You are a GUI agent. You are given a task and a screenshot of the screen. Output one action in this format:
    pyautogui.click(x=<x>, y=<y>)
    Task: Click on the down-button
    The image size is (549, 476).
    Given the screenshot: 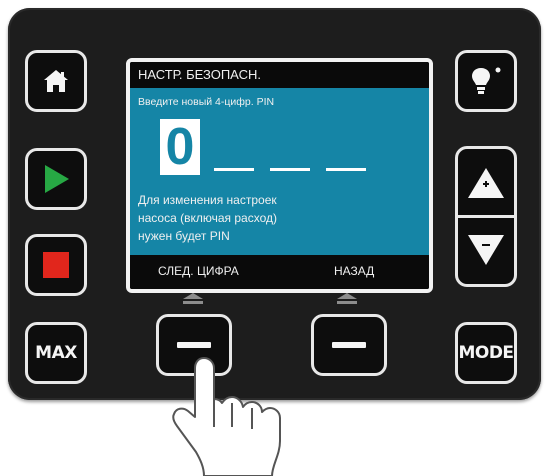 What is the action you would take?
    pyautogui.click(x=486, y=251)
    